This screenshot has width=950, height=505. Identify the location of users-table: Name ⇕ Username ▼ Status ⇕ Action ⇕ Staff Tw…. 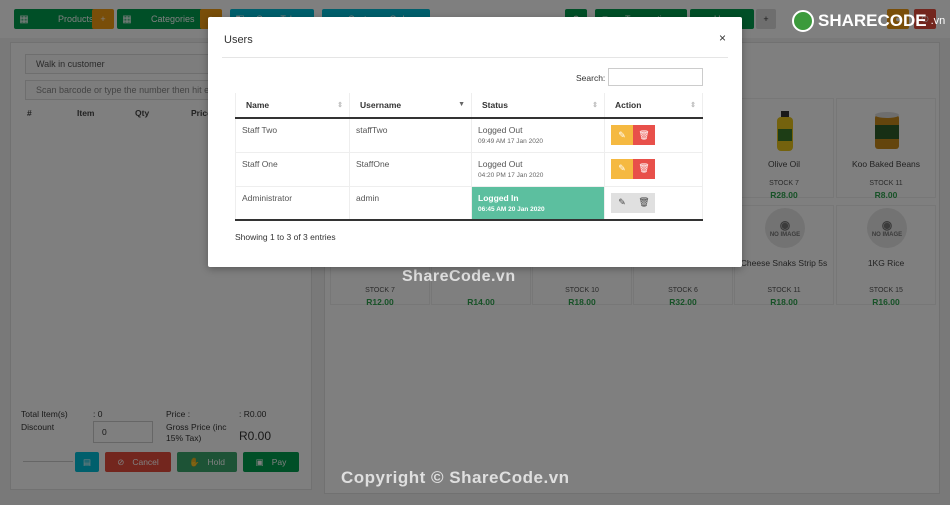
(469, 157).